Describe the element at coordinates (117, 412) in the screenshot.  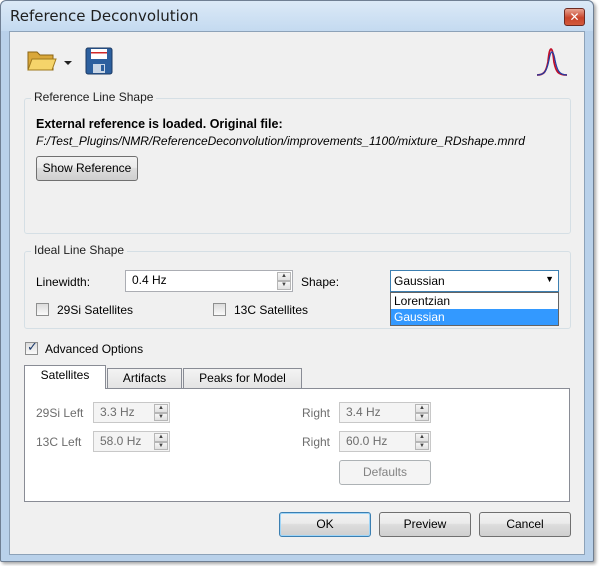
I see `si-left-value: 3.3 Hz` at that location.